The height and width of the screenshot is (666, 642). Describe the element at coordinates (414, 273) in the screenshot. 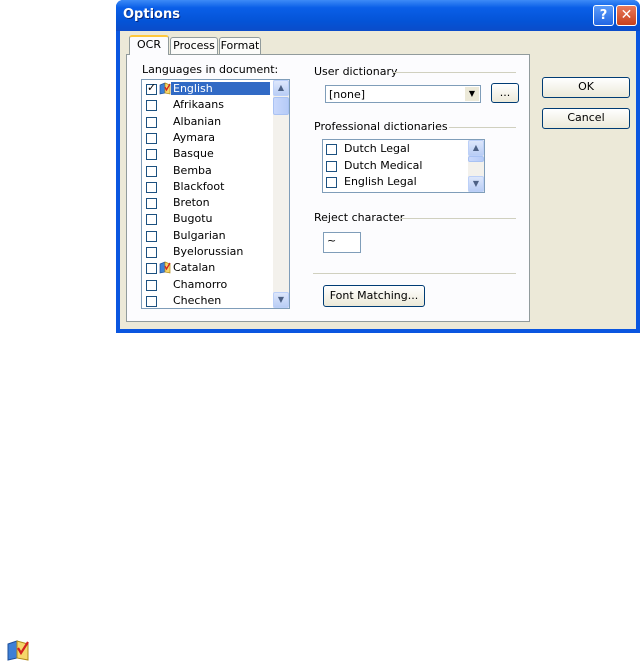

I see `font-matching-separator` at that location.